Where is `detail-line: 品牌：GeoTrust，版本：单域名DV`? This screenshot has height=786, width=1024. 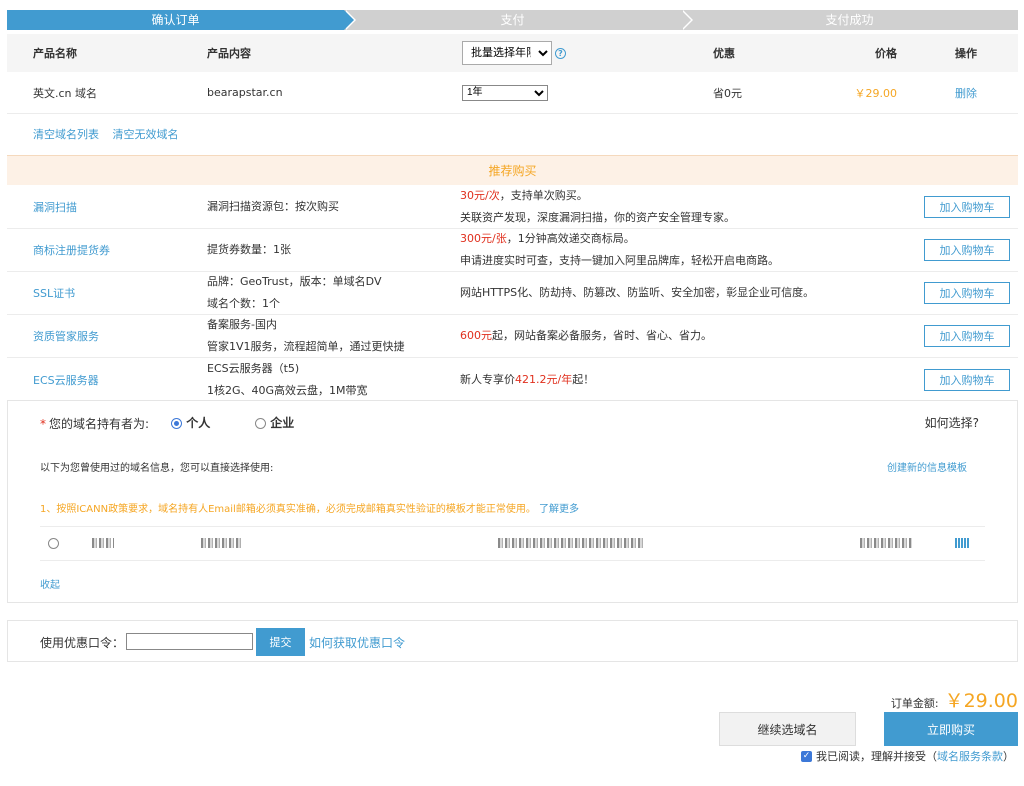
detail-line: 品牌：GeoTrust，版本：单域名DV is located at coordinates (294, 281).